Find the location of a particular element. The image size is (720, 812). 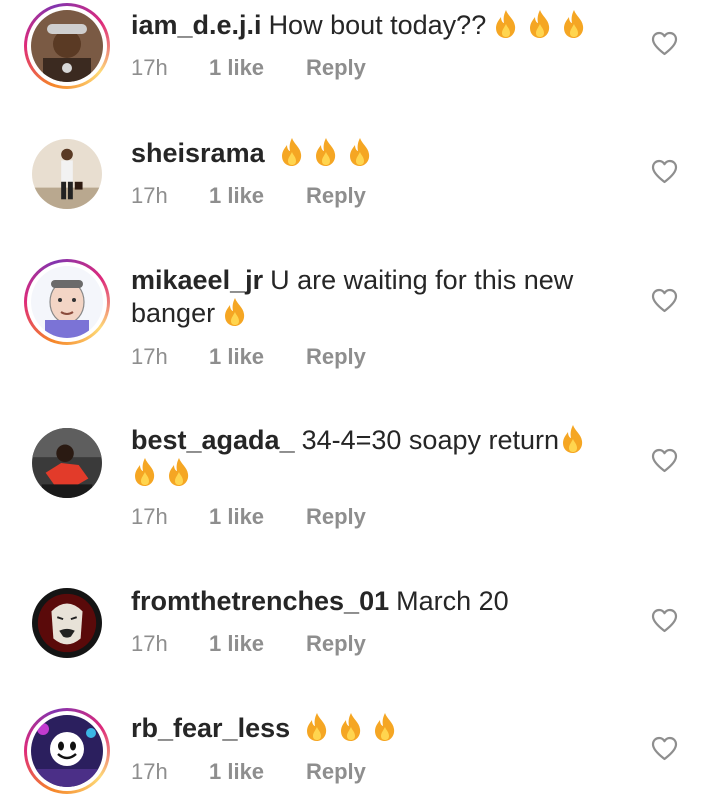

comment-text: iam_d.e.j.i How bout today?? is located at coordinates (361, 25).